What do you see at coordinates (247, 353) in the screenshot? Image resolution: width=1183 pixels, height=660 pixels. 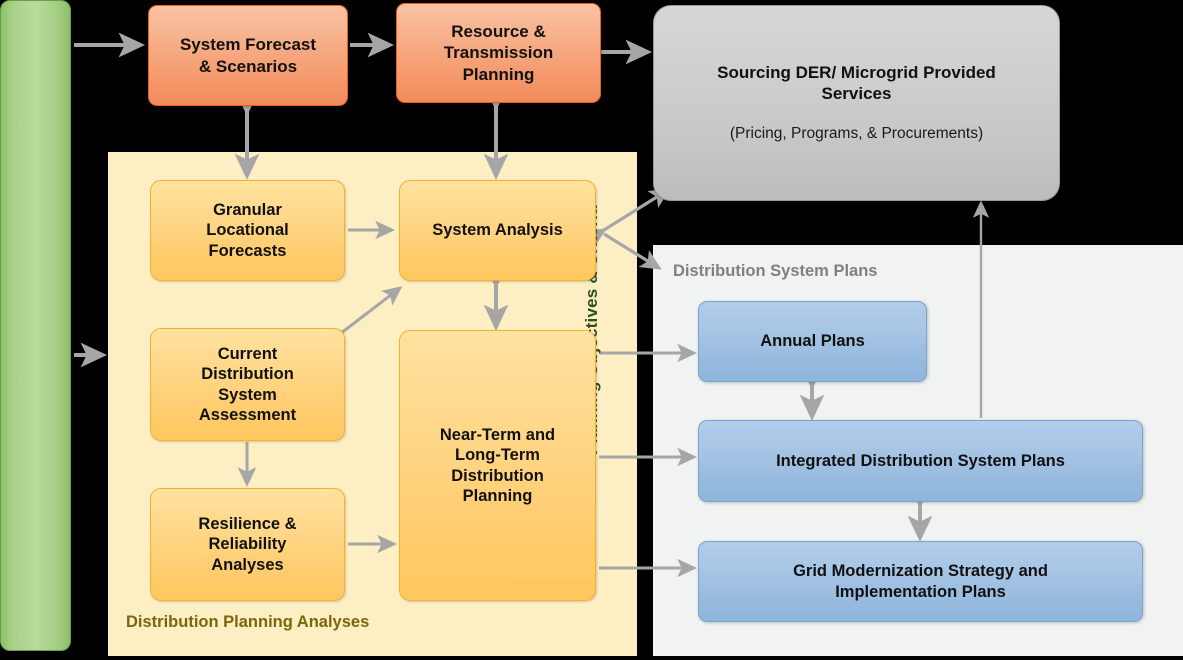 I see `current-line1: Current` at bounding box center [247, 353].